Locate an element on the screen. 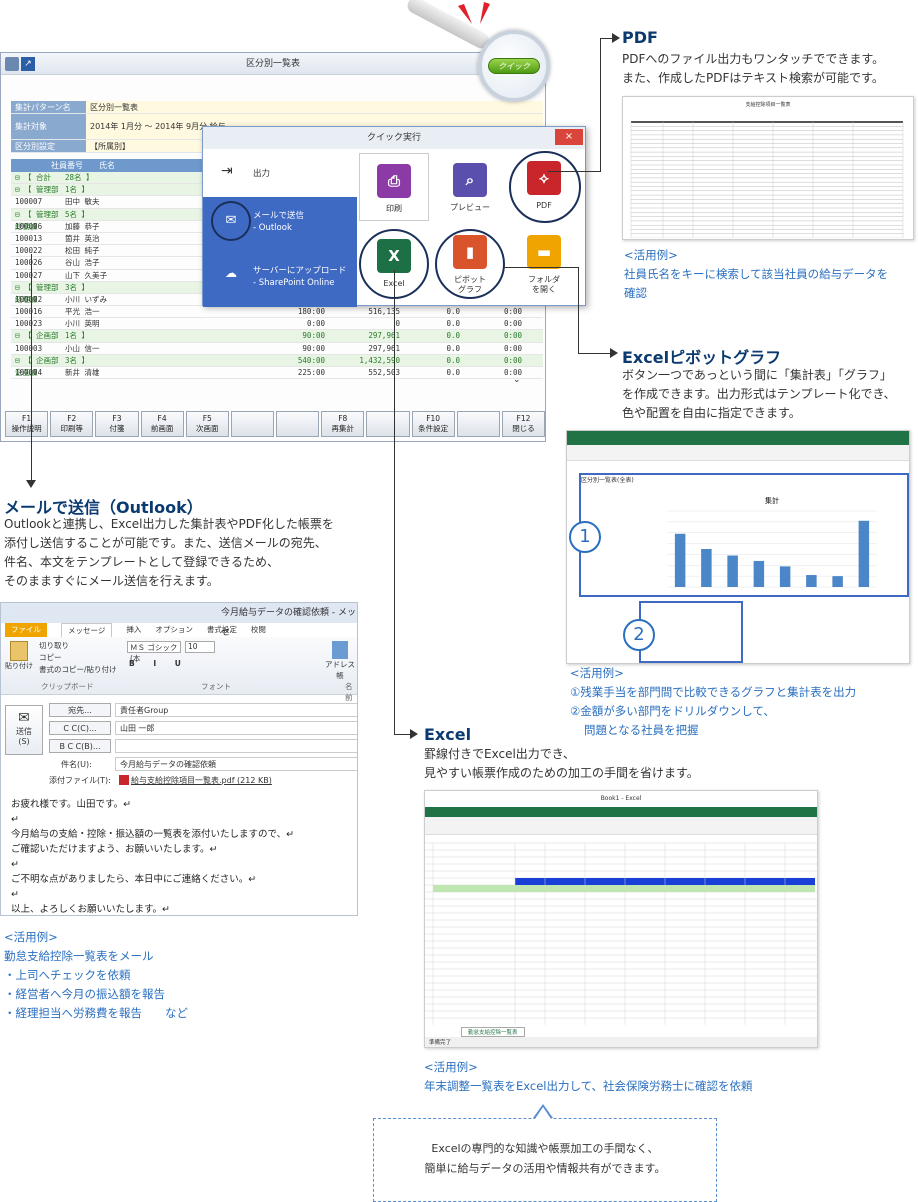 The image size is (918, 1202). print-button: ⎙ 印刷 is located at coordinates (394, 187).